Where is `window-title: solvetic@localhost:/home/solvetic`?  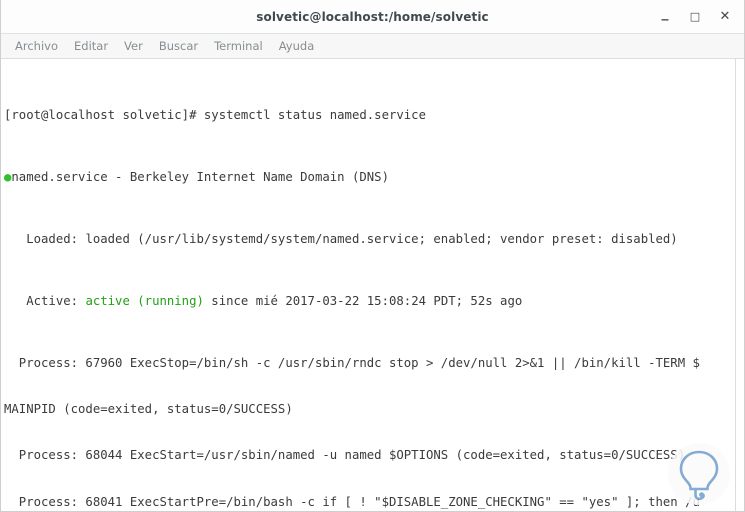
window-title: solvetic@localhost:/home/solvetic is located at coordinates (372, 16).